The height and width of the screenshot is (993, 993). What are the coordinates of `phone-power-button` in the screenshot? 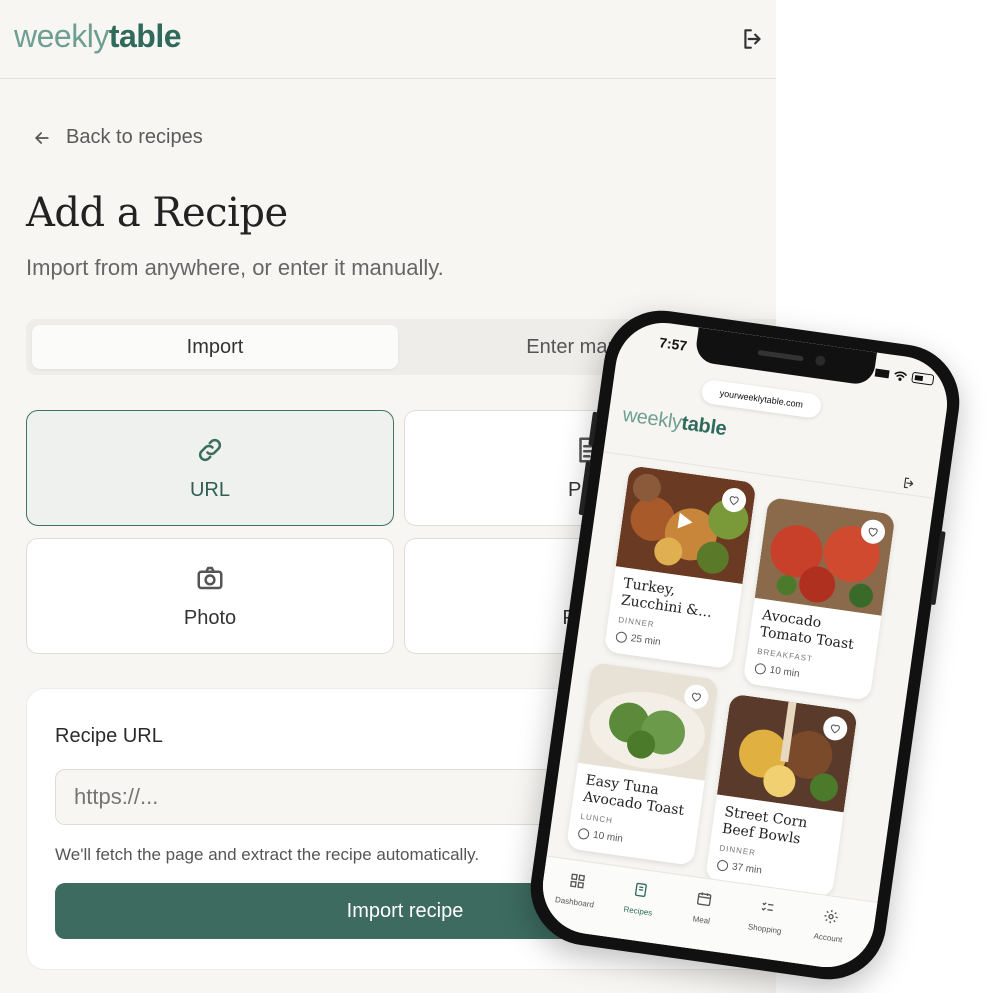 It's located at (938, 568).